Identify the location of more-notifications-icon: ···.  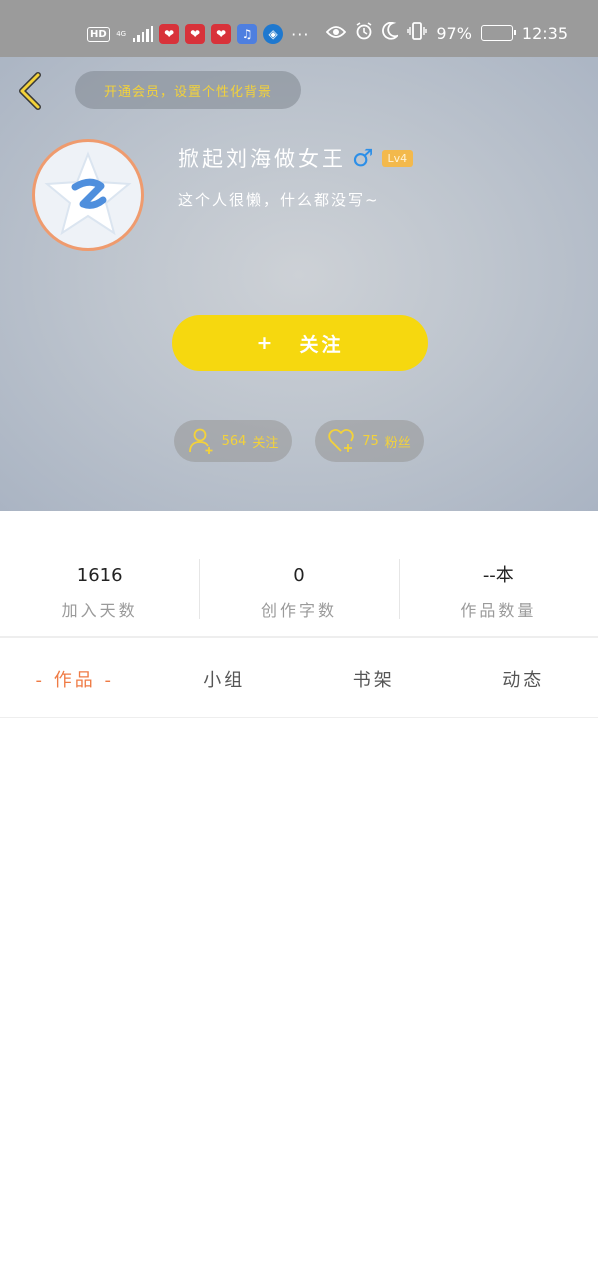
(300, 34).